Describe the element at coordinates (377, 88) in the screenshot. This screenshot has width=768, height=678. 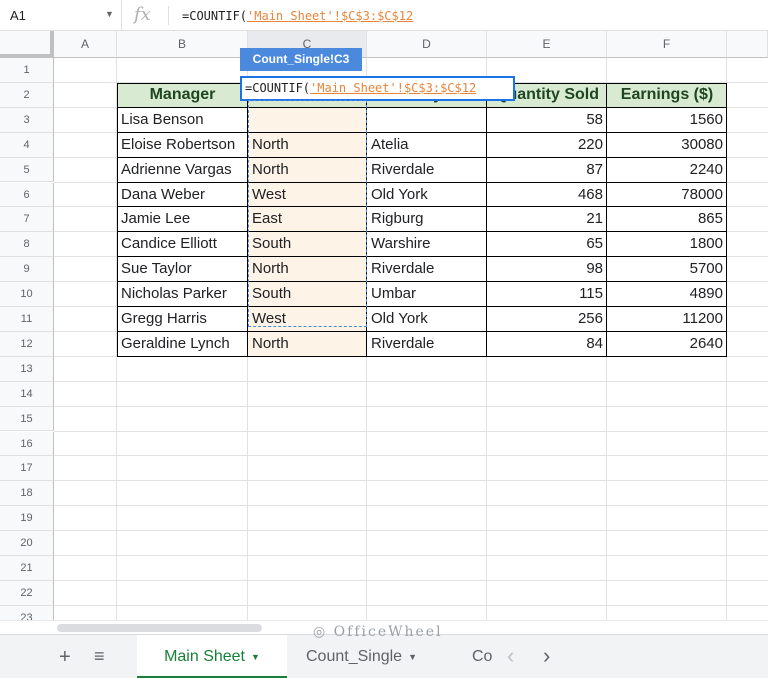
I see `cell-formula-editor: =COUNTIF('Main Sheet'!$C$3:$C$12` at that location.